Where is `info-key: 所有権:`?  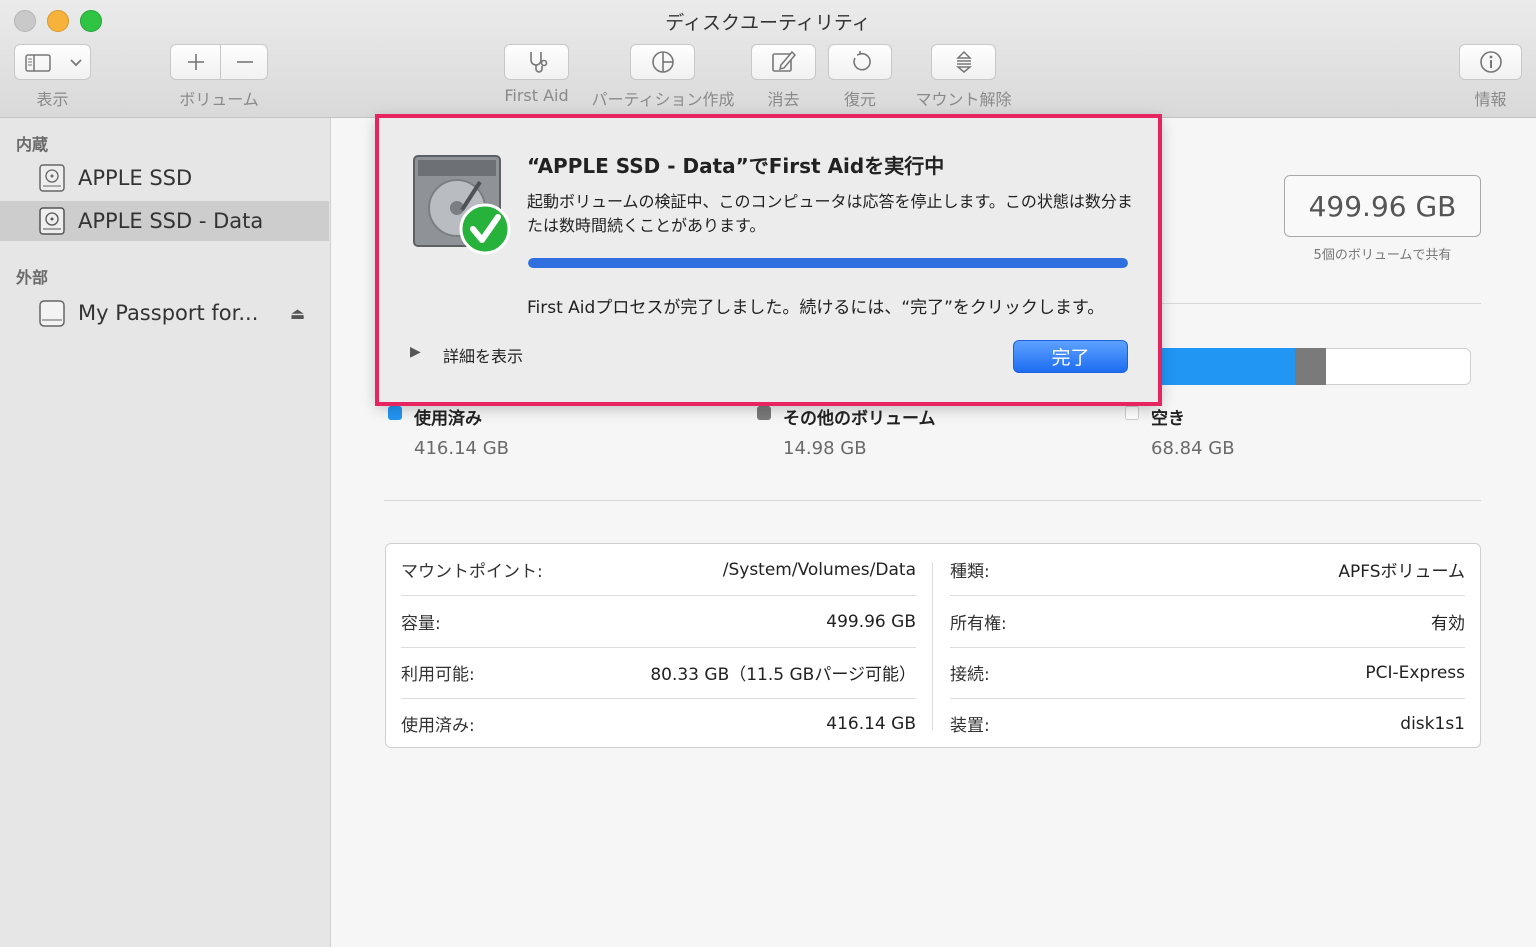 info-key: 所有権: is located at coordinates (978, 624).